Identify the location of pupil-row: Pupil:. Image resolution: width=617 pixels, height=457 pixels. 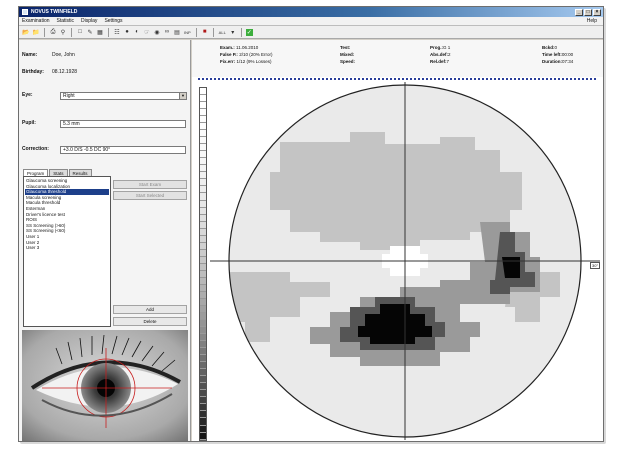
(37, 123).